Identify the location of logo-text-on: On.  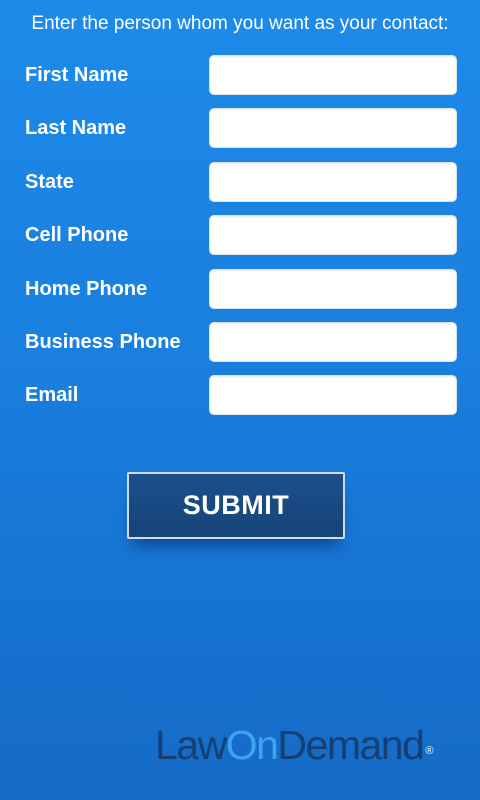
(252, 745).